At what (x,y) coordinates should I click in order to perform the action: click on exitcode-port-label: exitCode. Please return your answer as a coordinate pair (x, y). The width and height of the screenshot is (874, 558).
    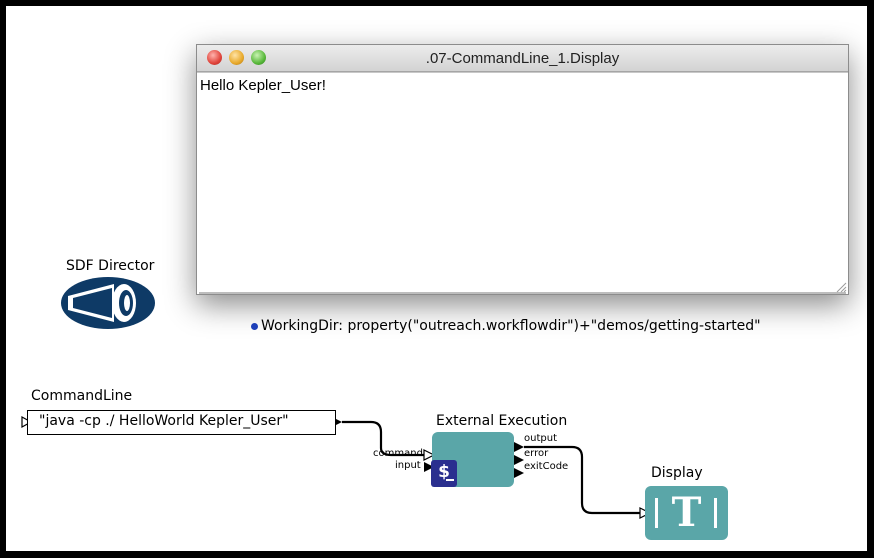
    Looking at the image, I should click on (546, 466).